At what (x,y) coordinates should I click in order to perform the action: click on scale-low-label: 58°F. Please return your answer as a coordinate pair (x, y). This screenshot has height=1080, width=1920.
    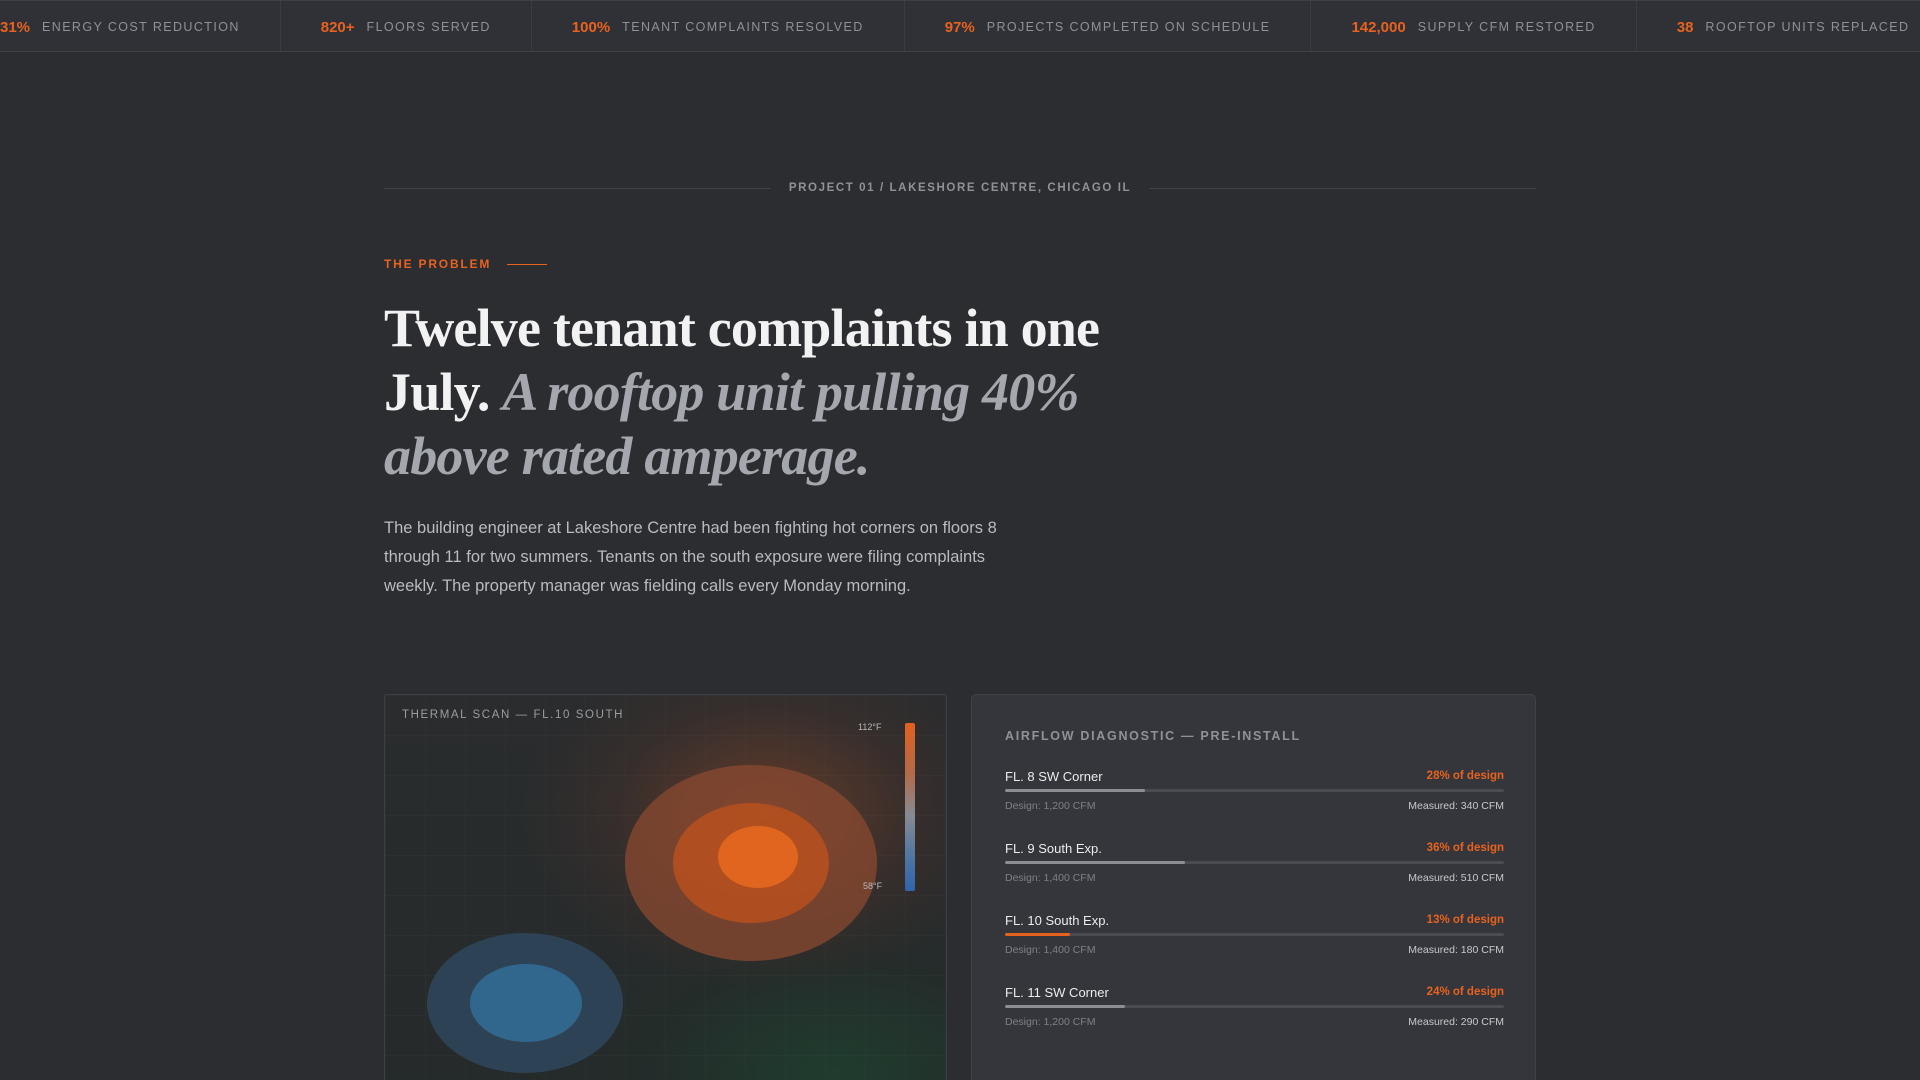
    Looking at the image, I should click on (873, 886).